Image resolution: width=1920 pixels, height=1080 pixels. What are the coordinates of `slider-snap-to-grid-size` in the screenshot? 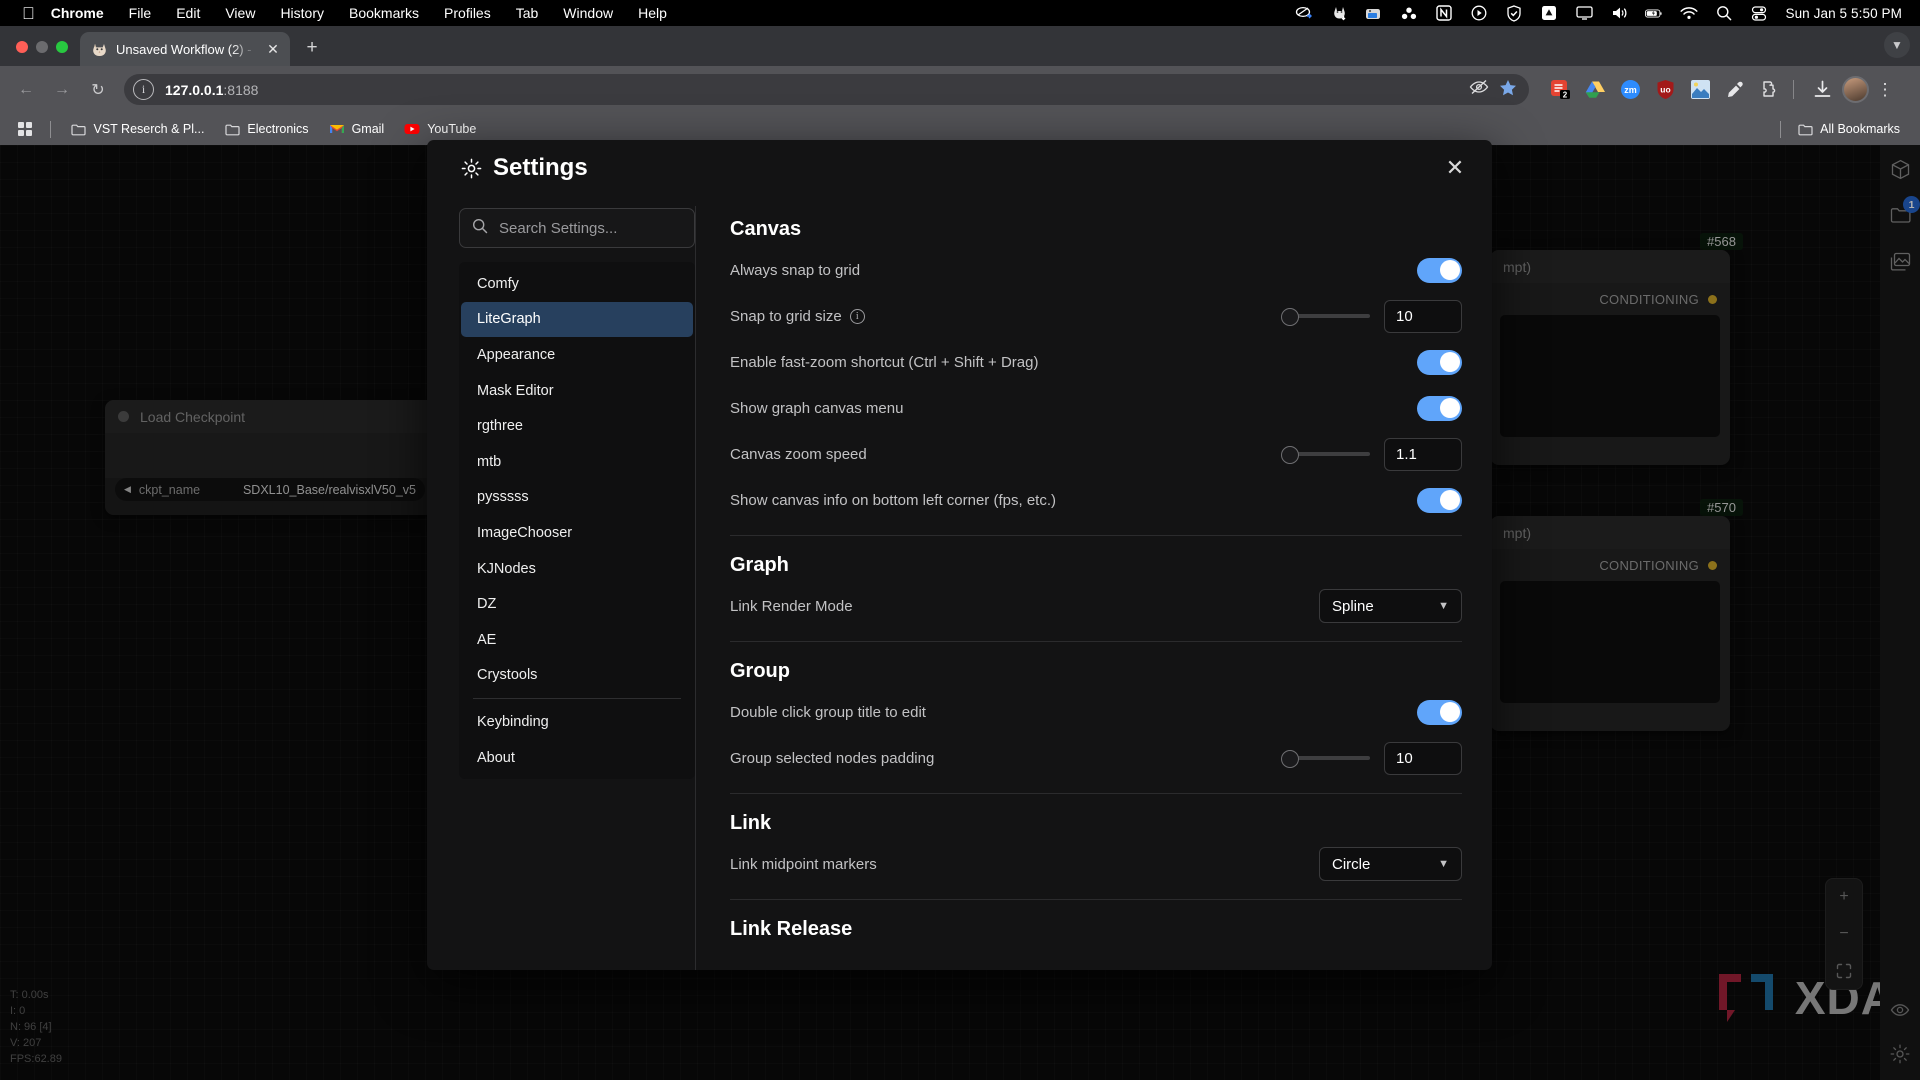 It's located at (1325, 317).